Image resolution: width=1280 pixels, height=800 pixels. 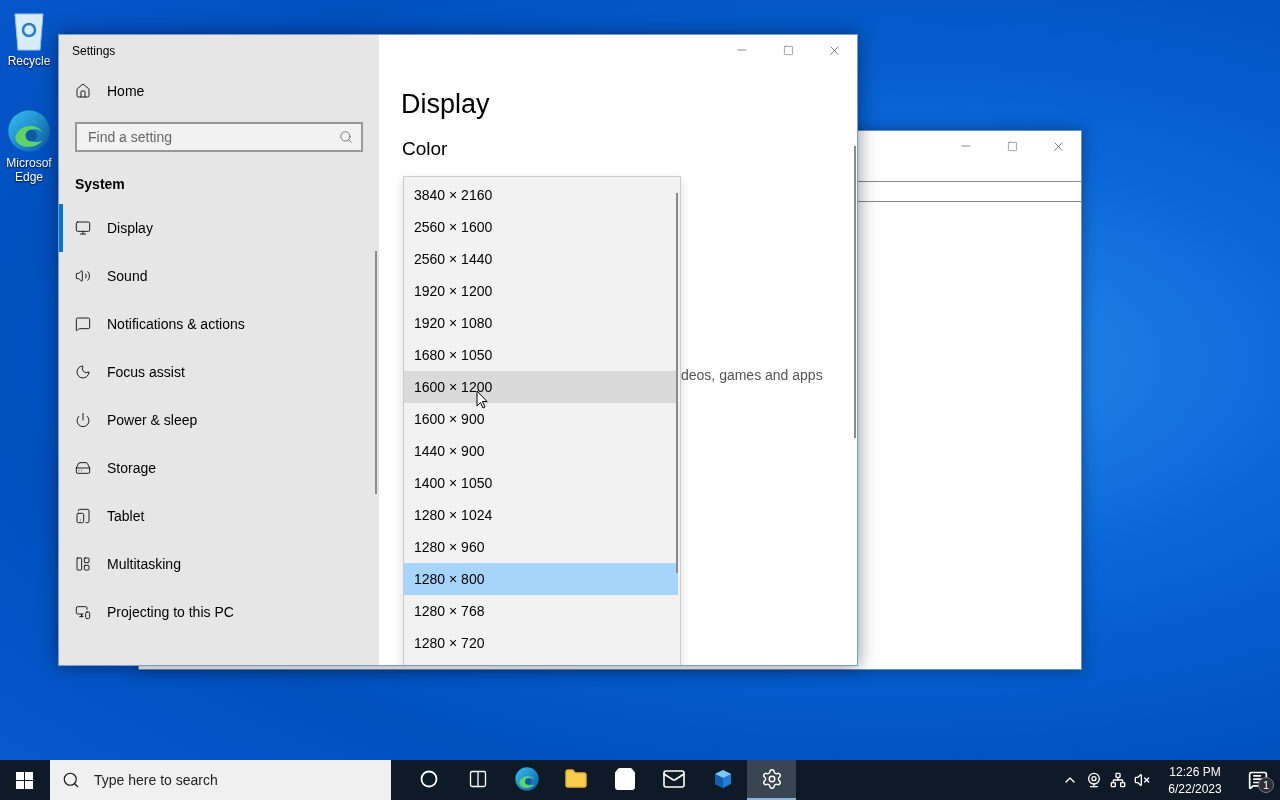 I want to click on nav-item: Tablet, so click(x=219, y=516).